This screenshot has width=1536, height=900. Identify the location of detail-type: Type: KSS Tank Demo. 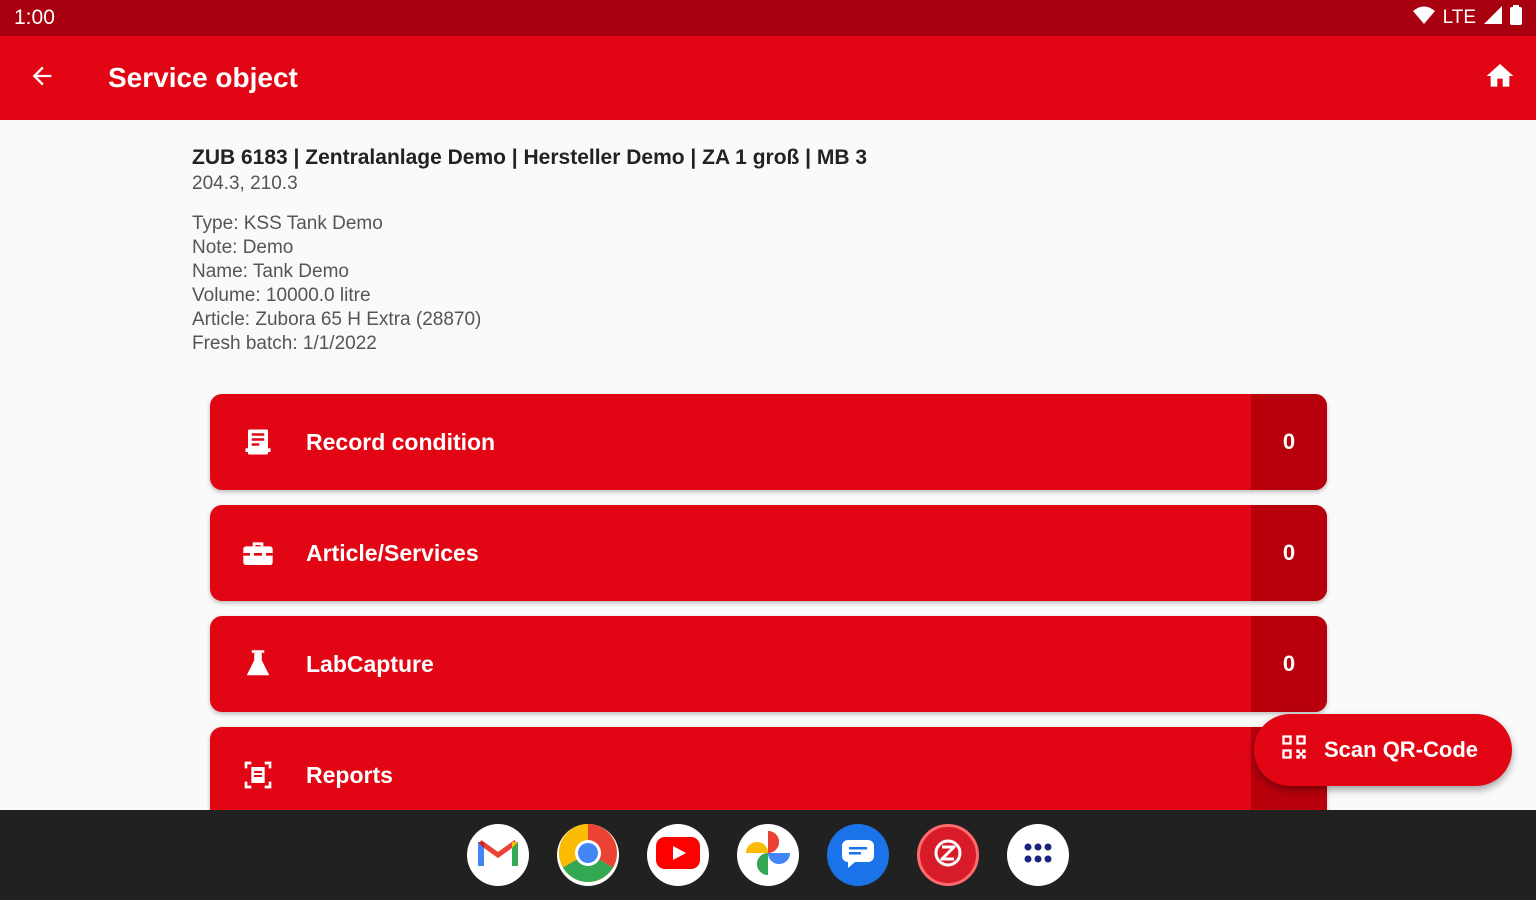
(287, 223).